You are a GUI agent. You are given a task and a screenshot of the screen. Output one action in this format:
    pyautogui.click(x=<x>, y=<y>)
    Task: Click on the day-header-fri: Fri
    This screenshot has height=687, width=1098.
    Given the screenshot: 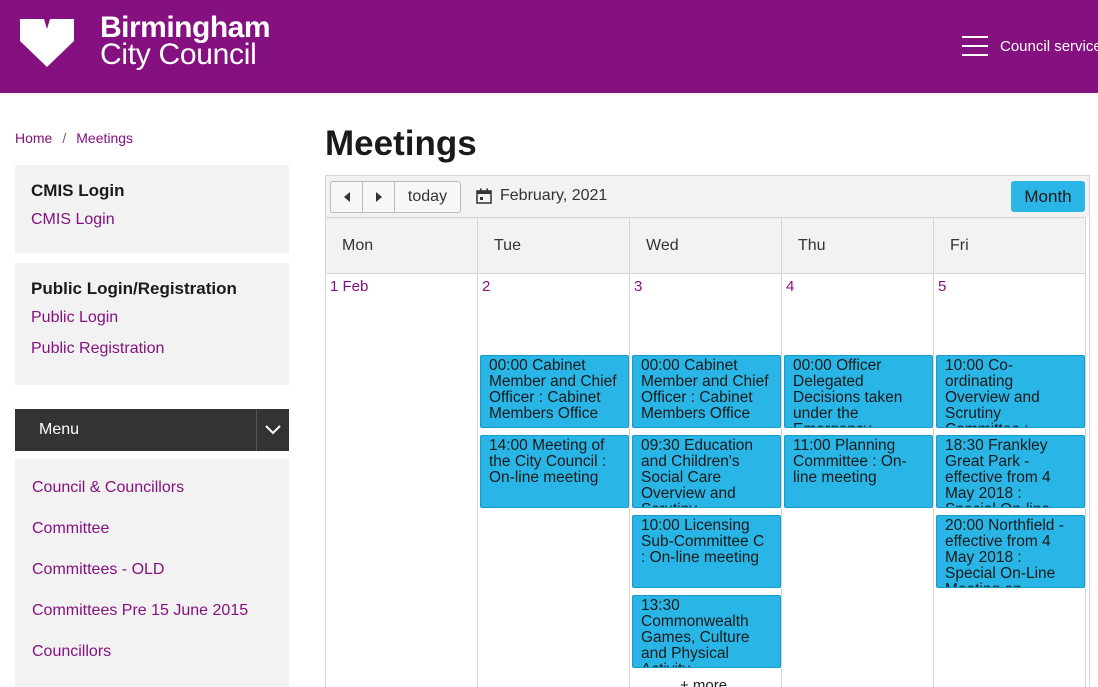 What is the action you would take?
    pyautogui.click(x=1010, y=245)
    